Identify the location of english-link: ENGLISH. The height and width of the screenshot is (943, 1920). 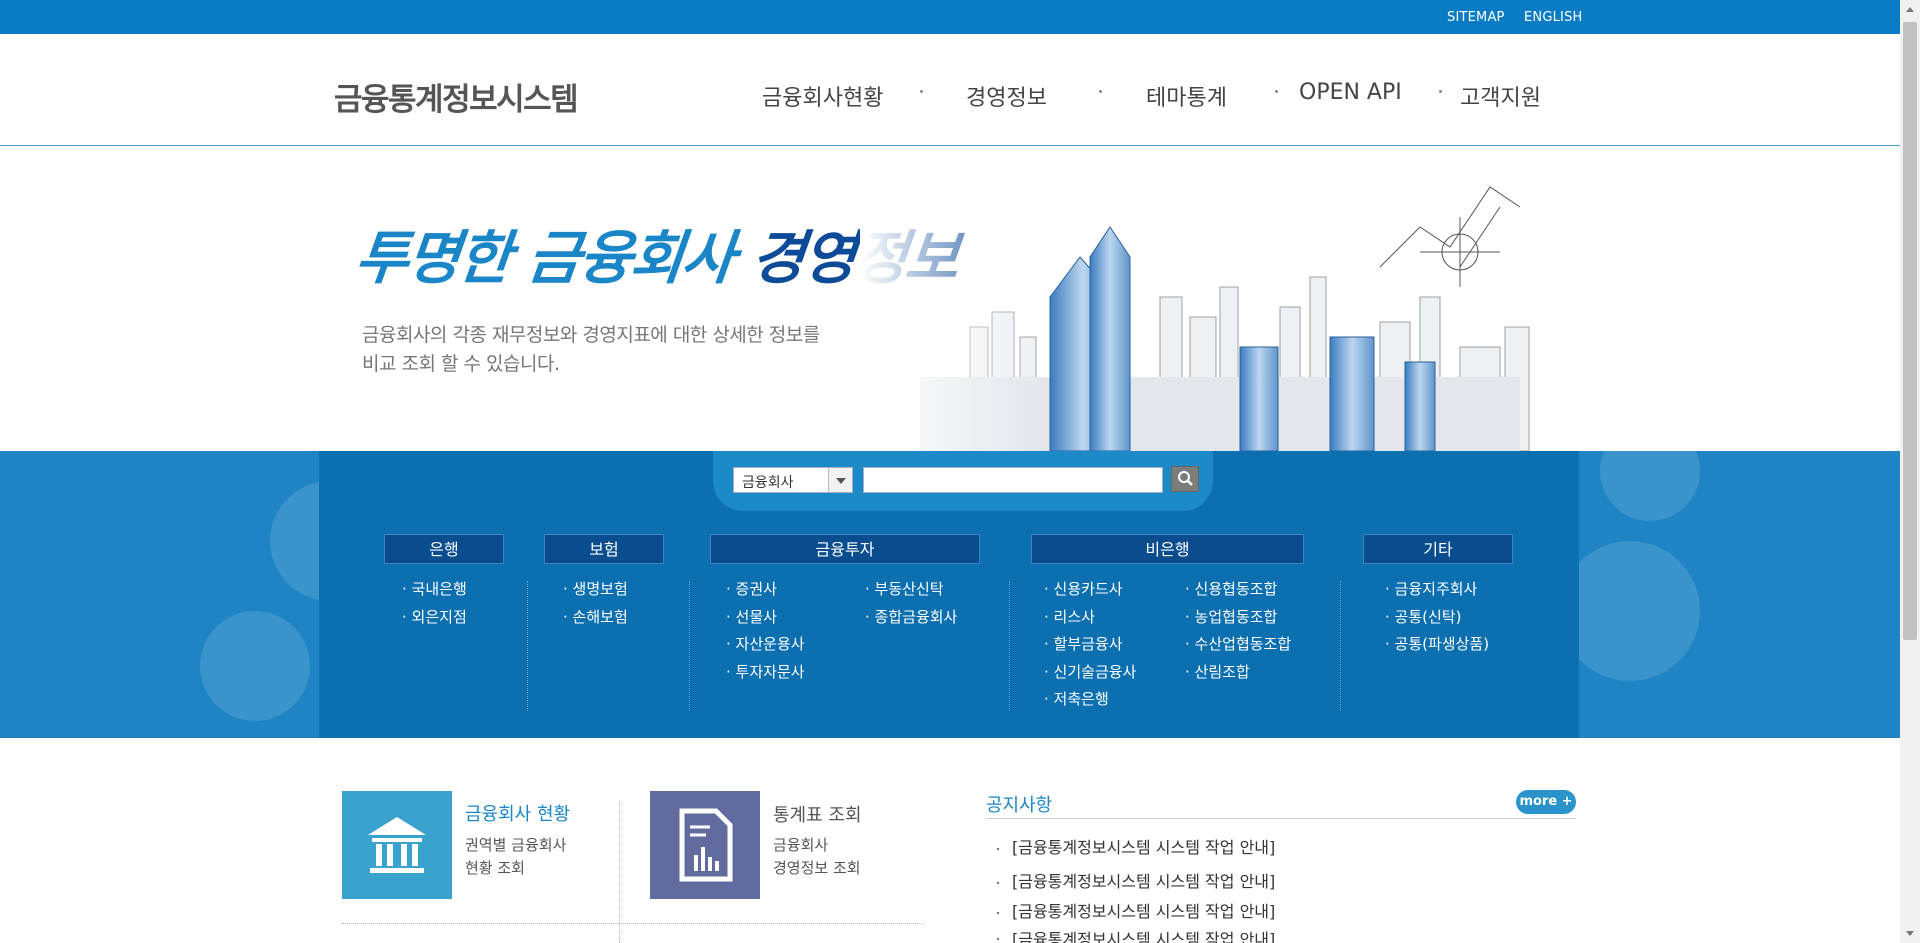
(1553, 17).